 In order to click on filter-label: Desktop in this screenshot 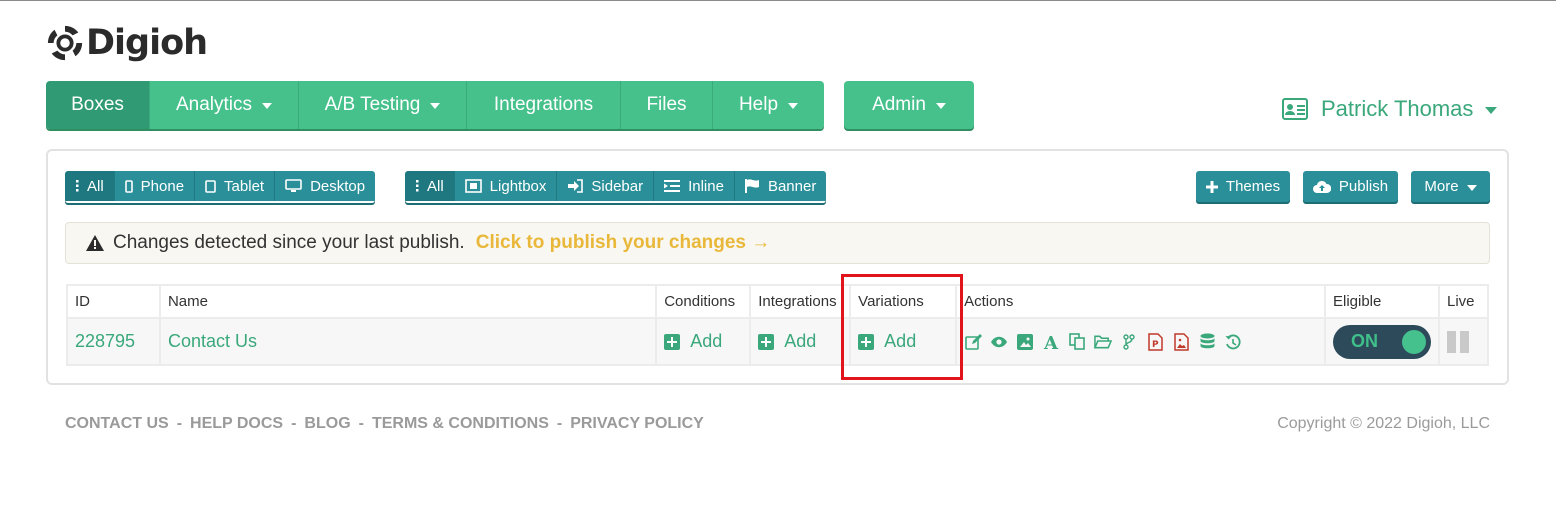, I will do `click(338, 186)`.